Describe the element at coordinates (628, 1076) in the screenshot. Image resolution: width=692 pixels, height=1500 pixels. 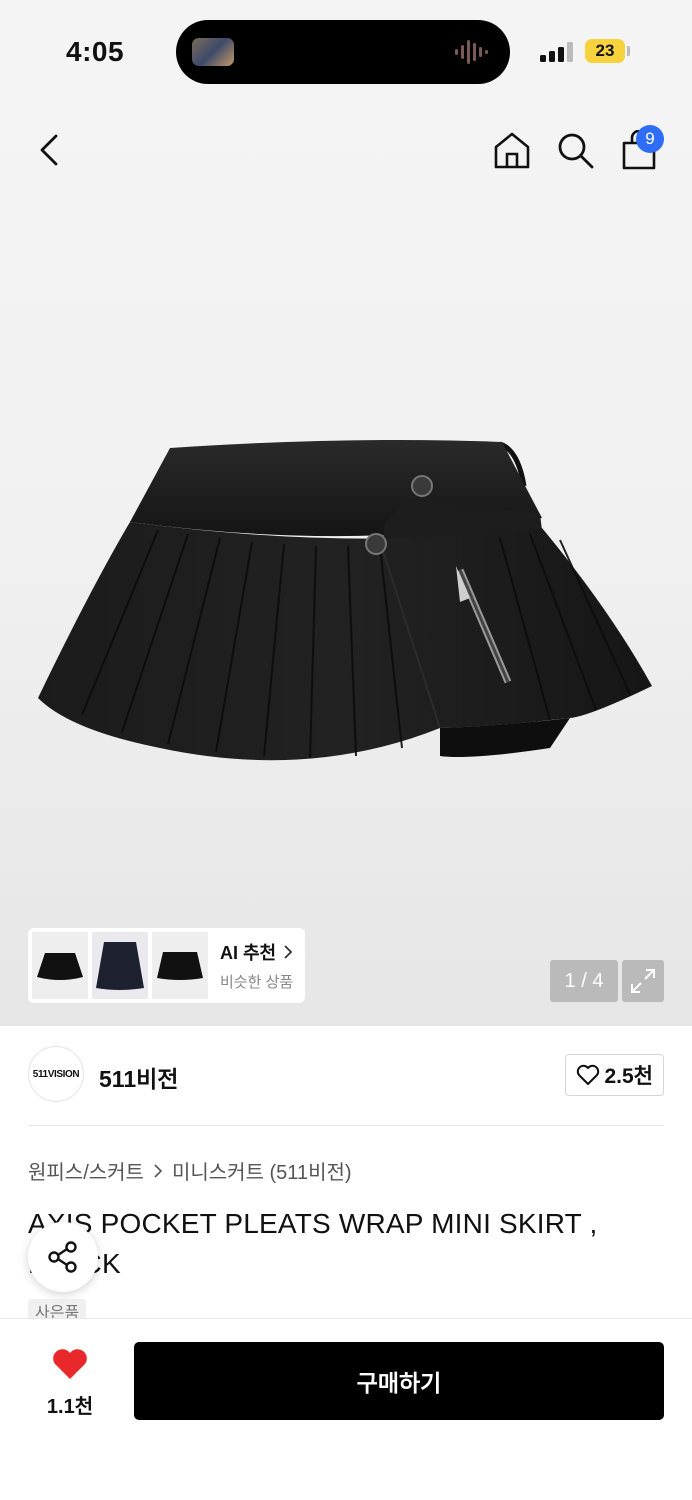
I see `brand-like-count: 2.5천` at that location.